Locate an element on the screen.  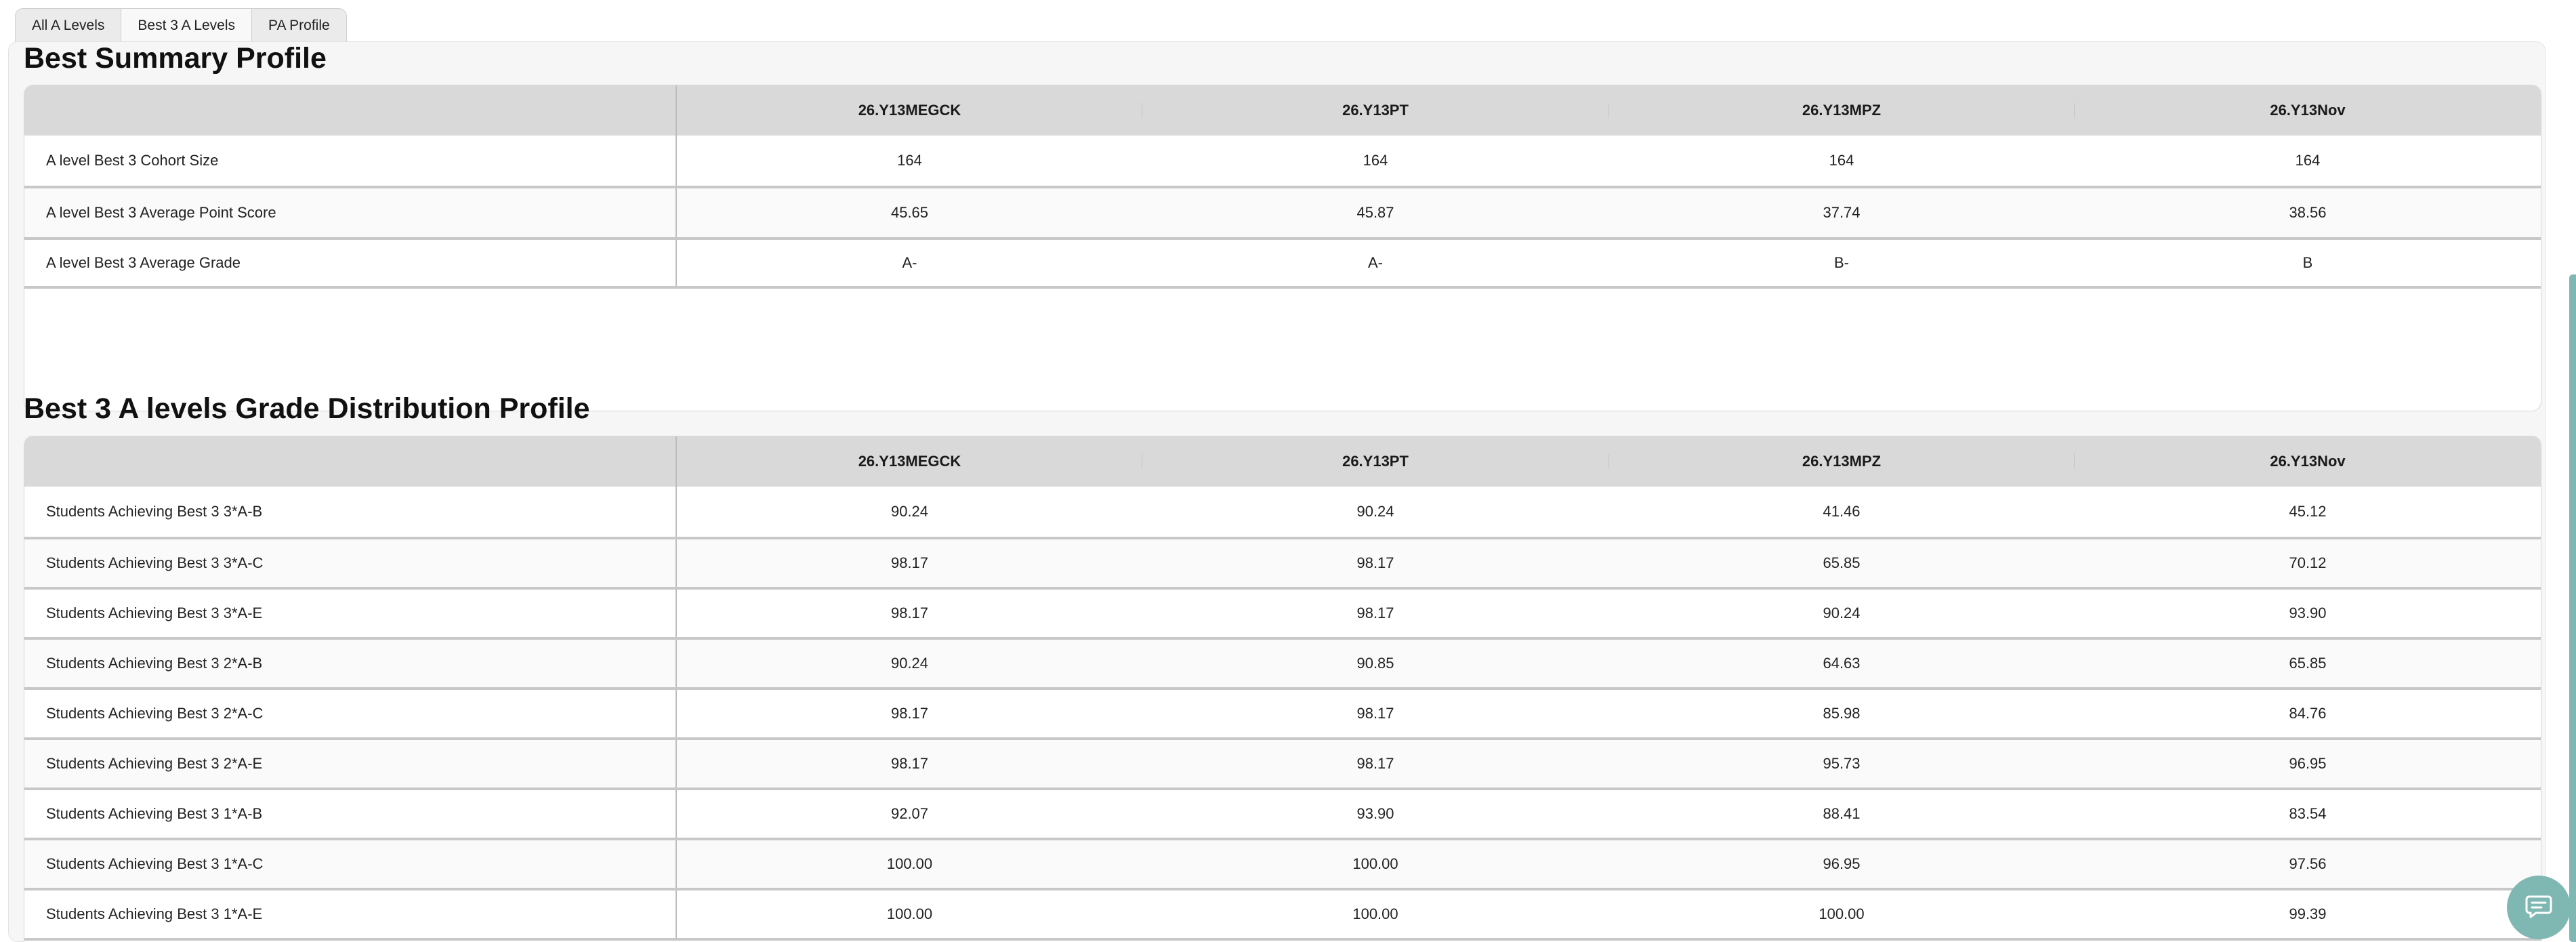
table-cell: B is located at coordinates (2307, 262).